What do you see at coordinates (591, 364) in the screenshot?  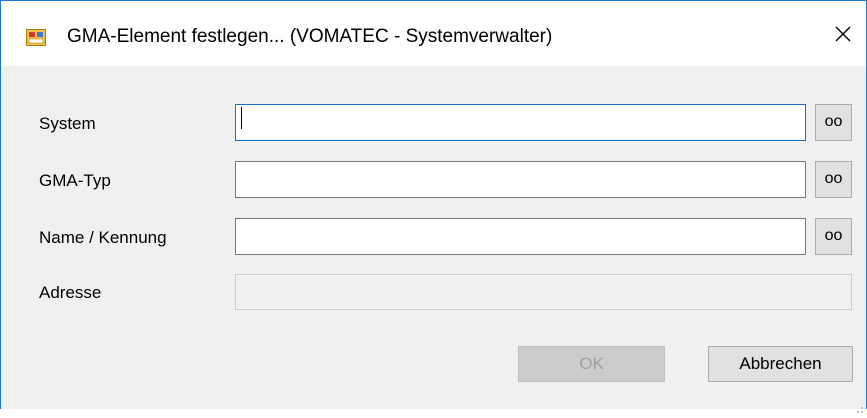 I see `ok-button: OK` at bounding box center [591, 364].